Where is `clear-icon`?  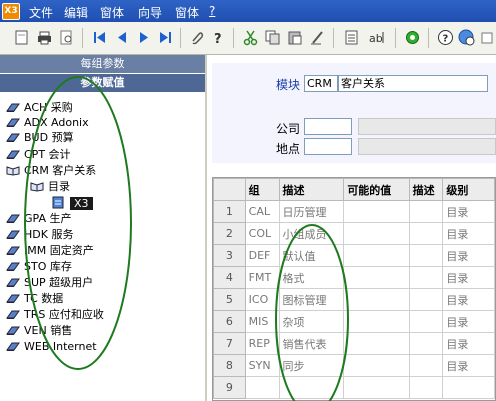
clear-icon is located at coordinates (317, 37).